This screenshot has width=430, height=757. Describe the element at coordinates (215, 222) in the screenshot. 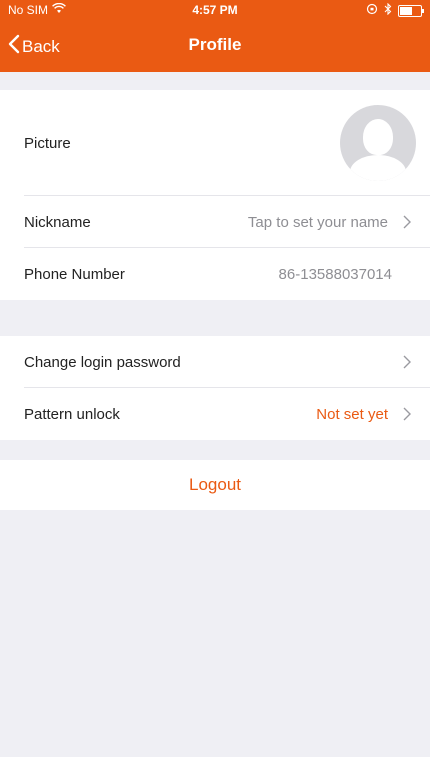

I see `nickname-row: Nickname Tap to set your name` at that location.